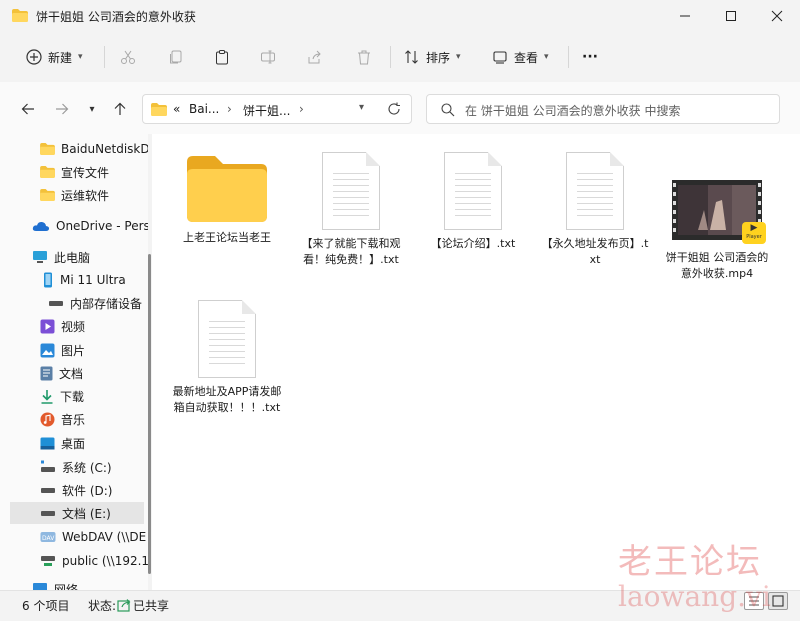 The height and width of the screenshot is (621, 800). What do you see at coordinates (690, 562) in the screenshot?
I see `watermark-text: 老王论坛` at bounding box center [690, 562].